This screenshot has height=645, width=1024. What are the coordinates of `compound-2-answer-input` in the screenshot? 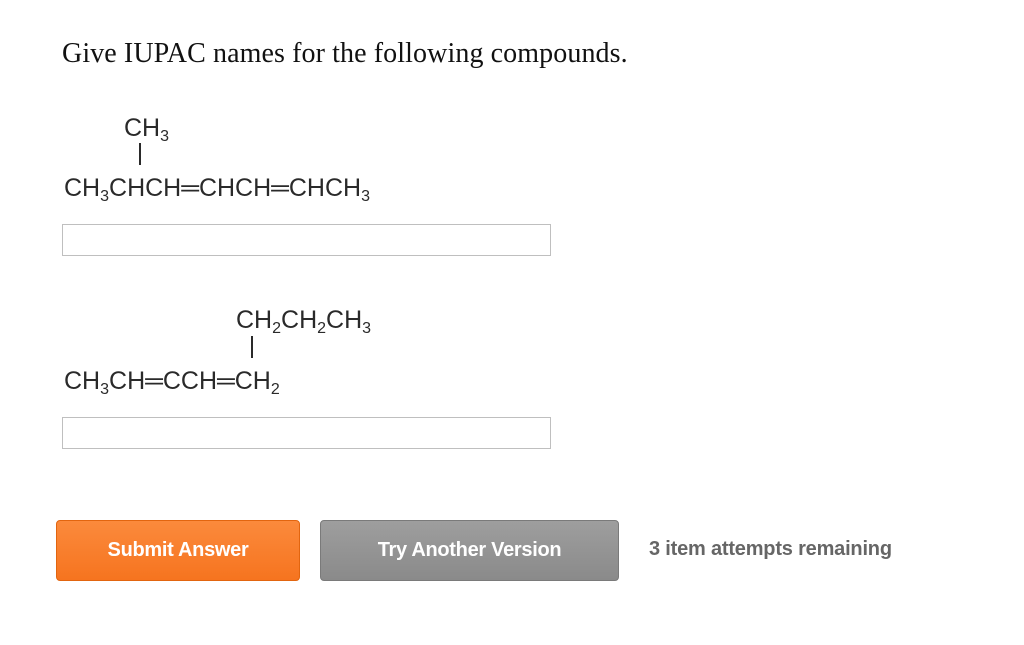 It's located at (306, 433).